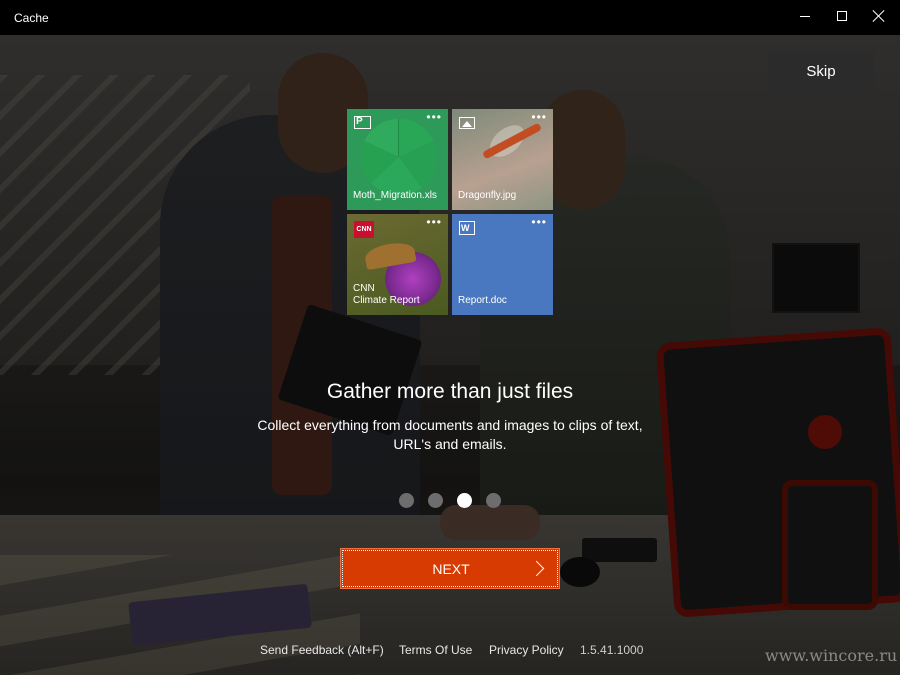 This screenshot has width=900, height=675. Describe the element at coordinates (831, 655) in the screenshot. I see `watermark: www.wincore.ru` at that location.